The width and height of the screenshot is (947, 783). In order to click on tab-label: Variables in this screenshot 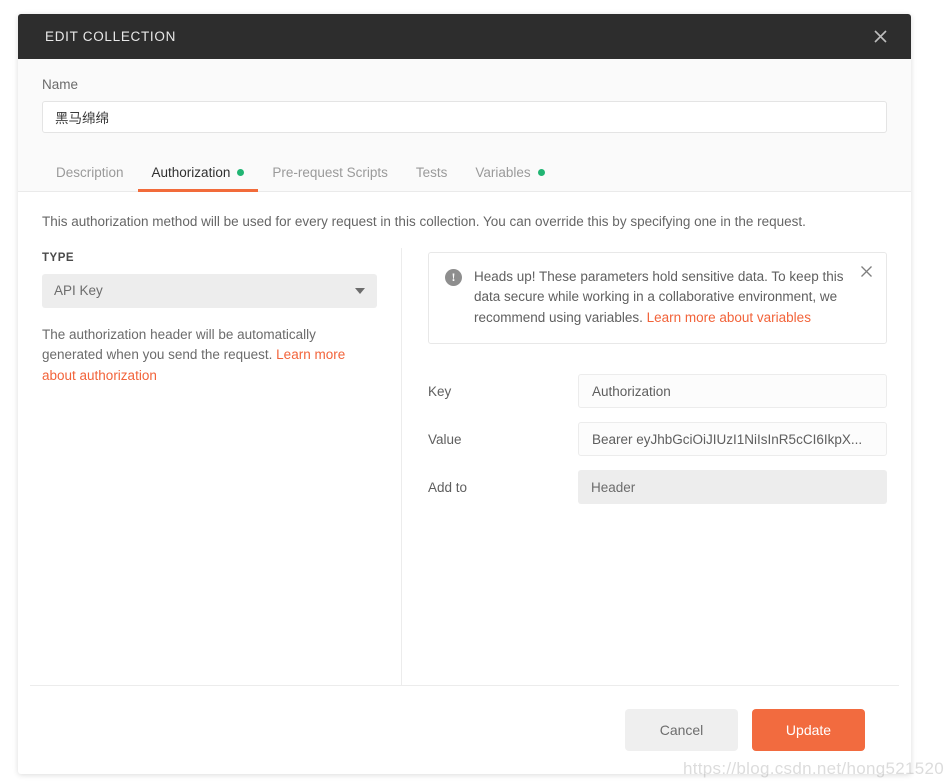, I will do `click(503, 172)`.